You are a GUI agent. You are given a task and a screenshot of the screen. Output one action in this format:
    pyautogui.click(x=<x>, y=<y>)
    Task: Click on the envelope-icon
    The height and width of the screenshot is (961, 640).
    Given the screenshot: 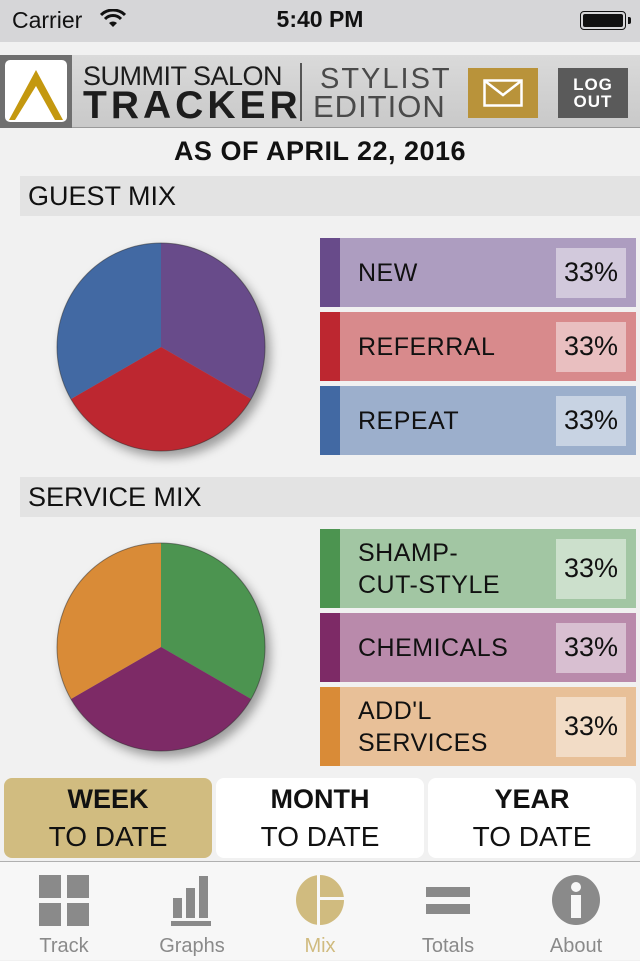 What is the action you would take?
    pyautogui.click(x=503, y=93)
    